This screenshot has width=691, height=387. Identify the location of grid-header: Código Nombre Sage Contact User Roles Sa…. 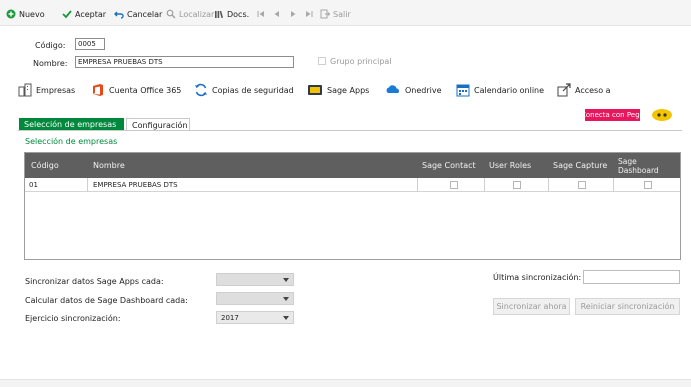
(352, 165).